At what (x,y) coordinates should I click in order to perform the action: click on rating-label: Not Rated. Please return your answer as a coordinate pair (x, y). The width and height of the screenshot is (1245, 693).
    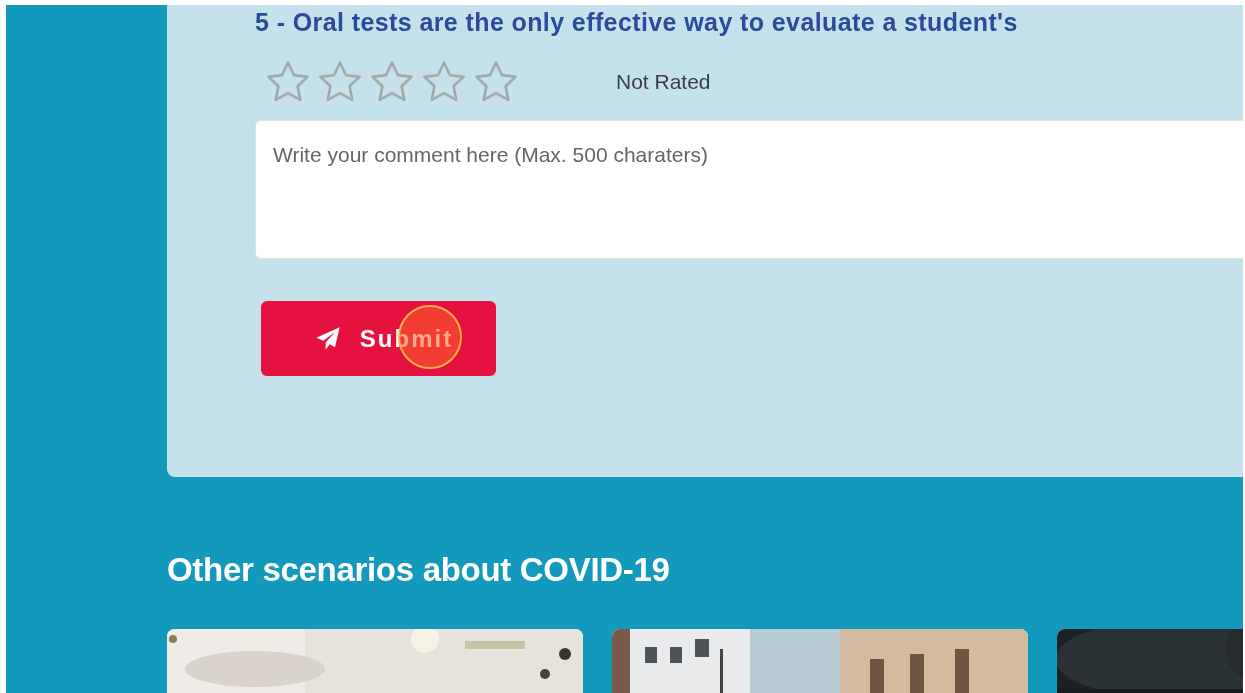
    Looking at the image, I should click on (663, 82).